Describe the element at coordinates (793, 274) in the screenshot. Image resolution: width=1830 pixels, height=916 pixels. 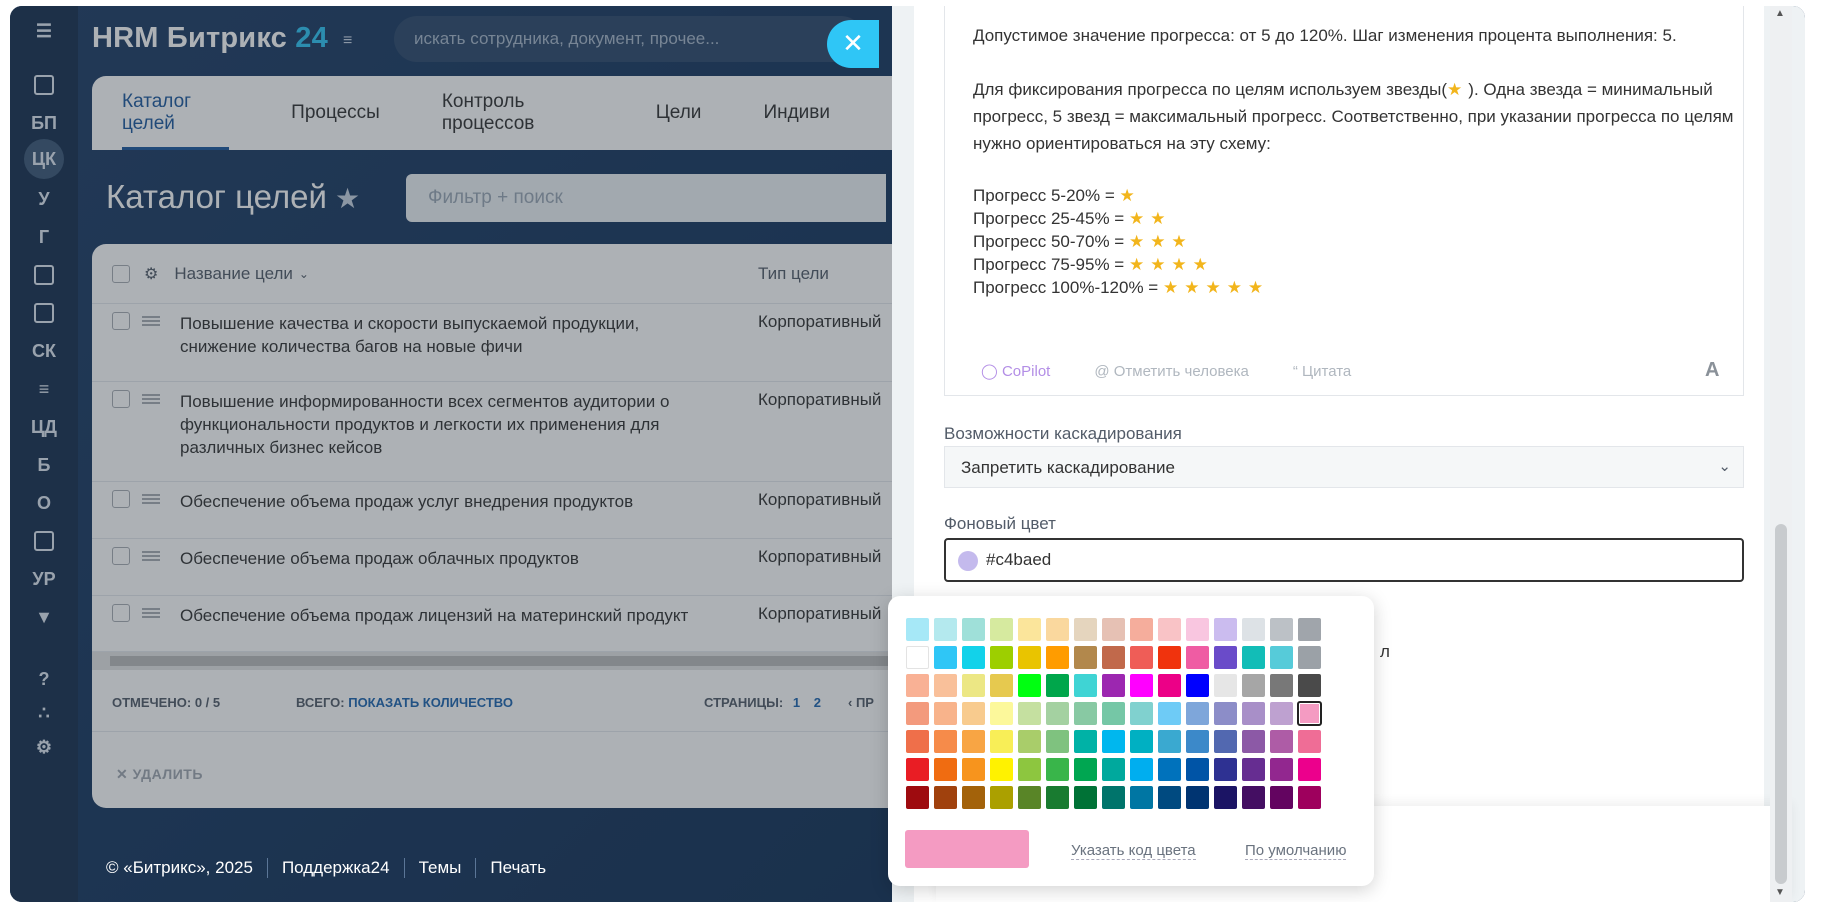
I see `column-type-header: Тип цели` at that location.